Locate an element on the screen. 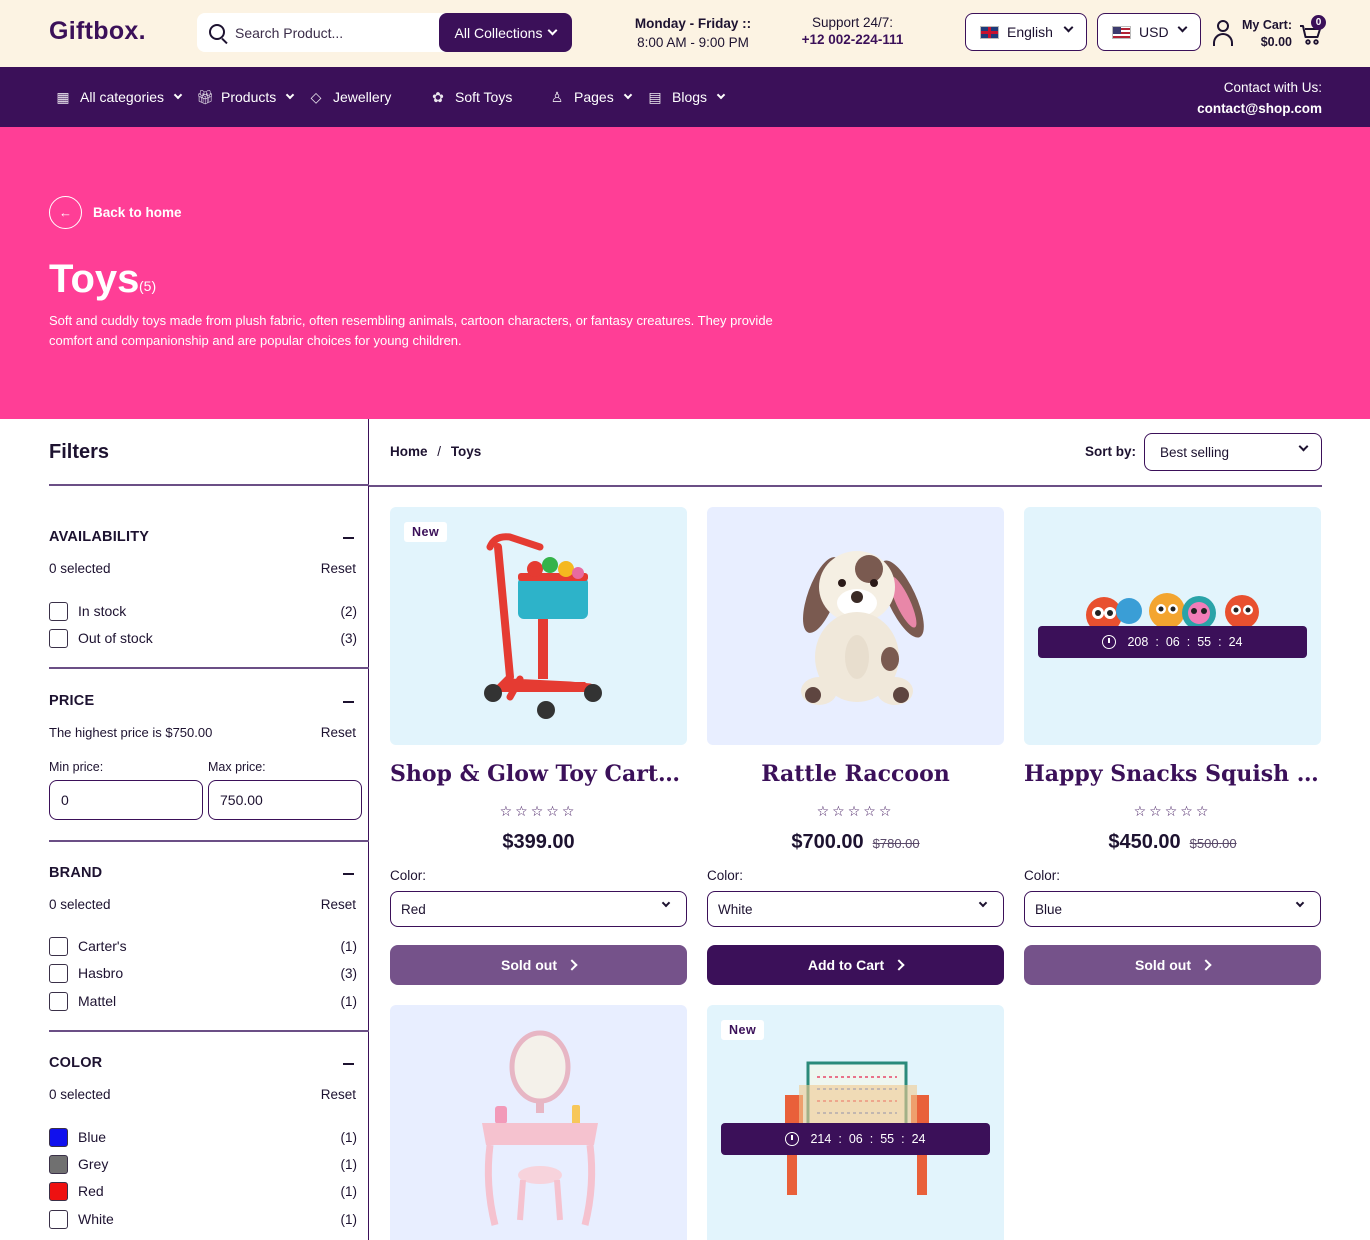 The height and width of the screenshot is (1240, 1370). filter-color-white: White (1) is located at coordinates (203, 1219).